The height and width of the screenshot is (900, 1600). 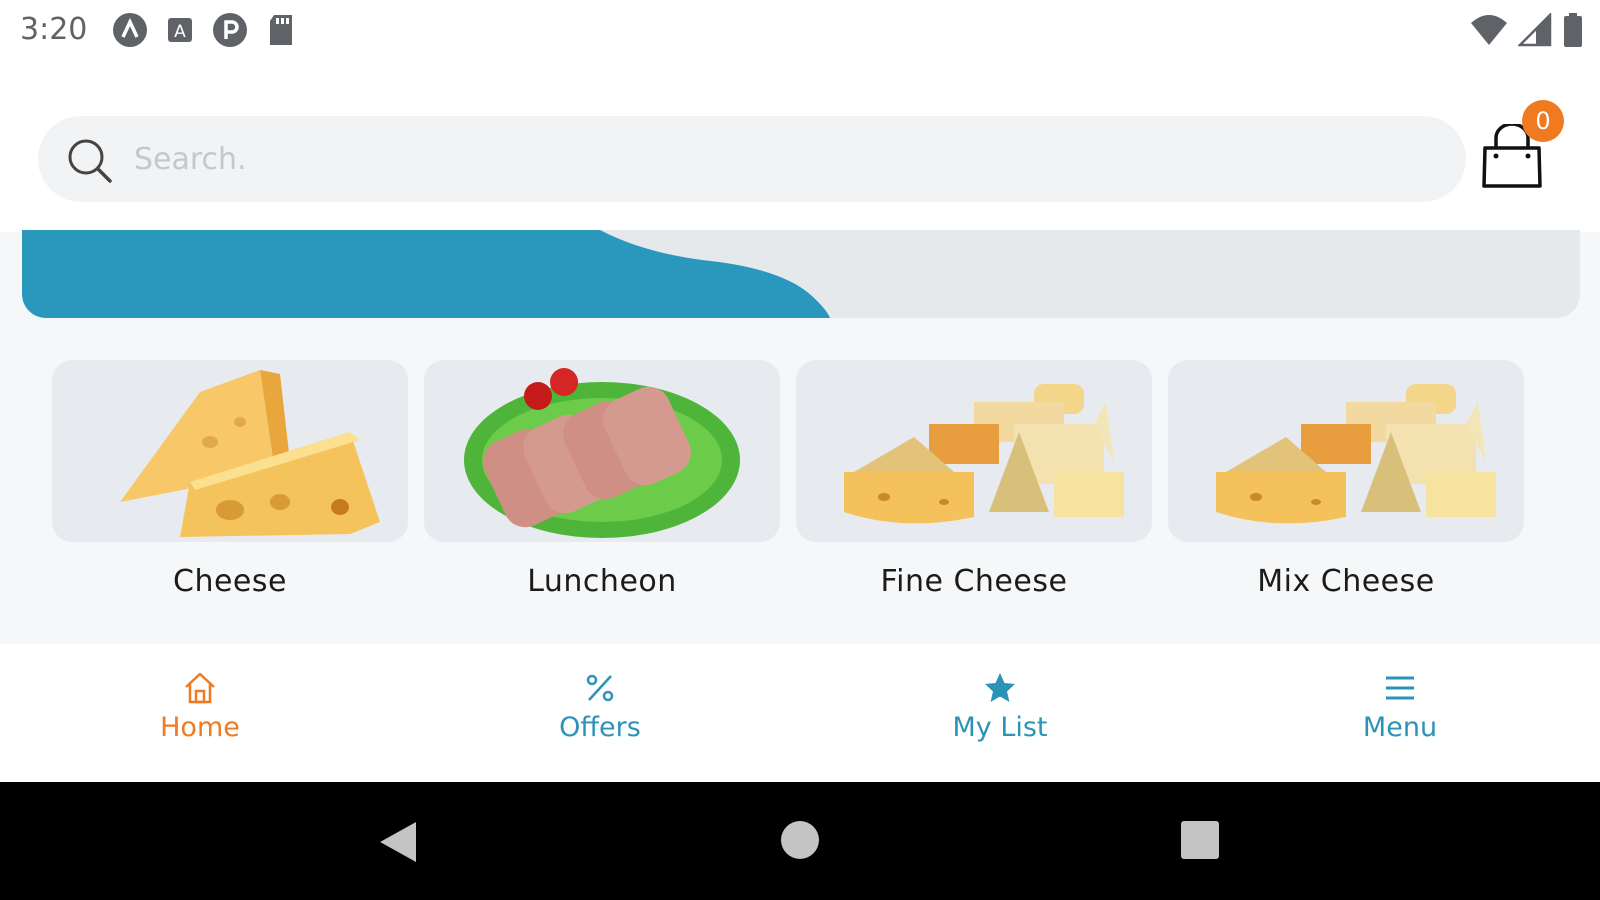 What do you see at coordinates (230, 32) in the screenshot?
I see `app-p-icon` at bounding box center [230, 32].